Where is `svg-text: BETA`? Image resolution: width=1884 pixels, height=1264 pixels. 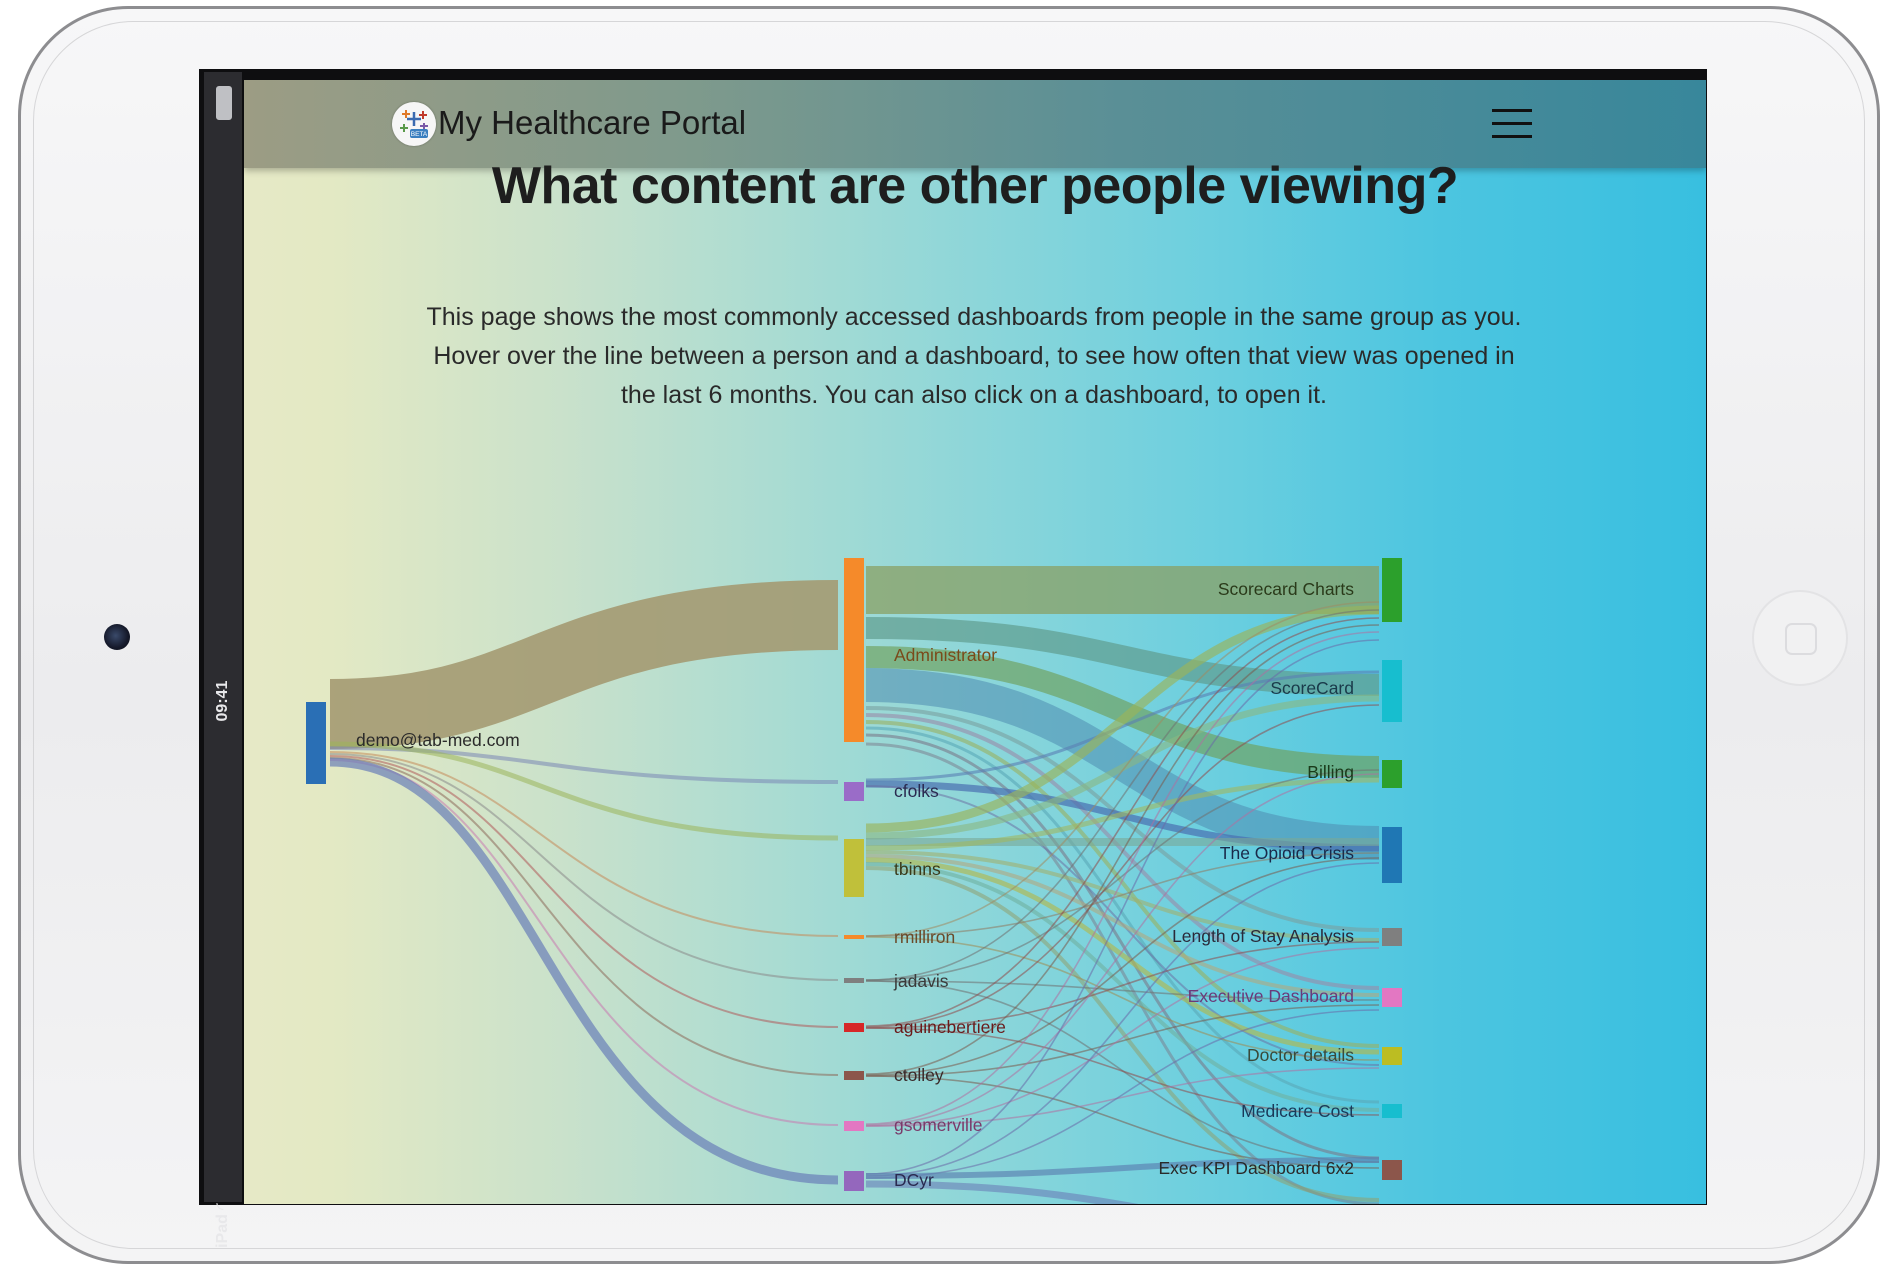 svg-text: BETA is located at coordinates (419, 134).